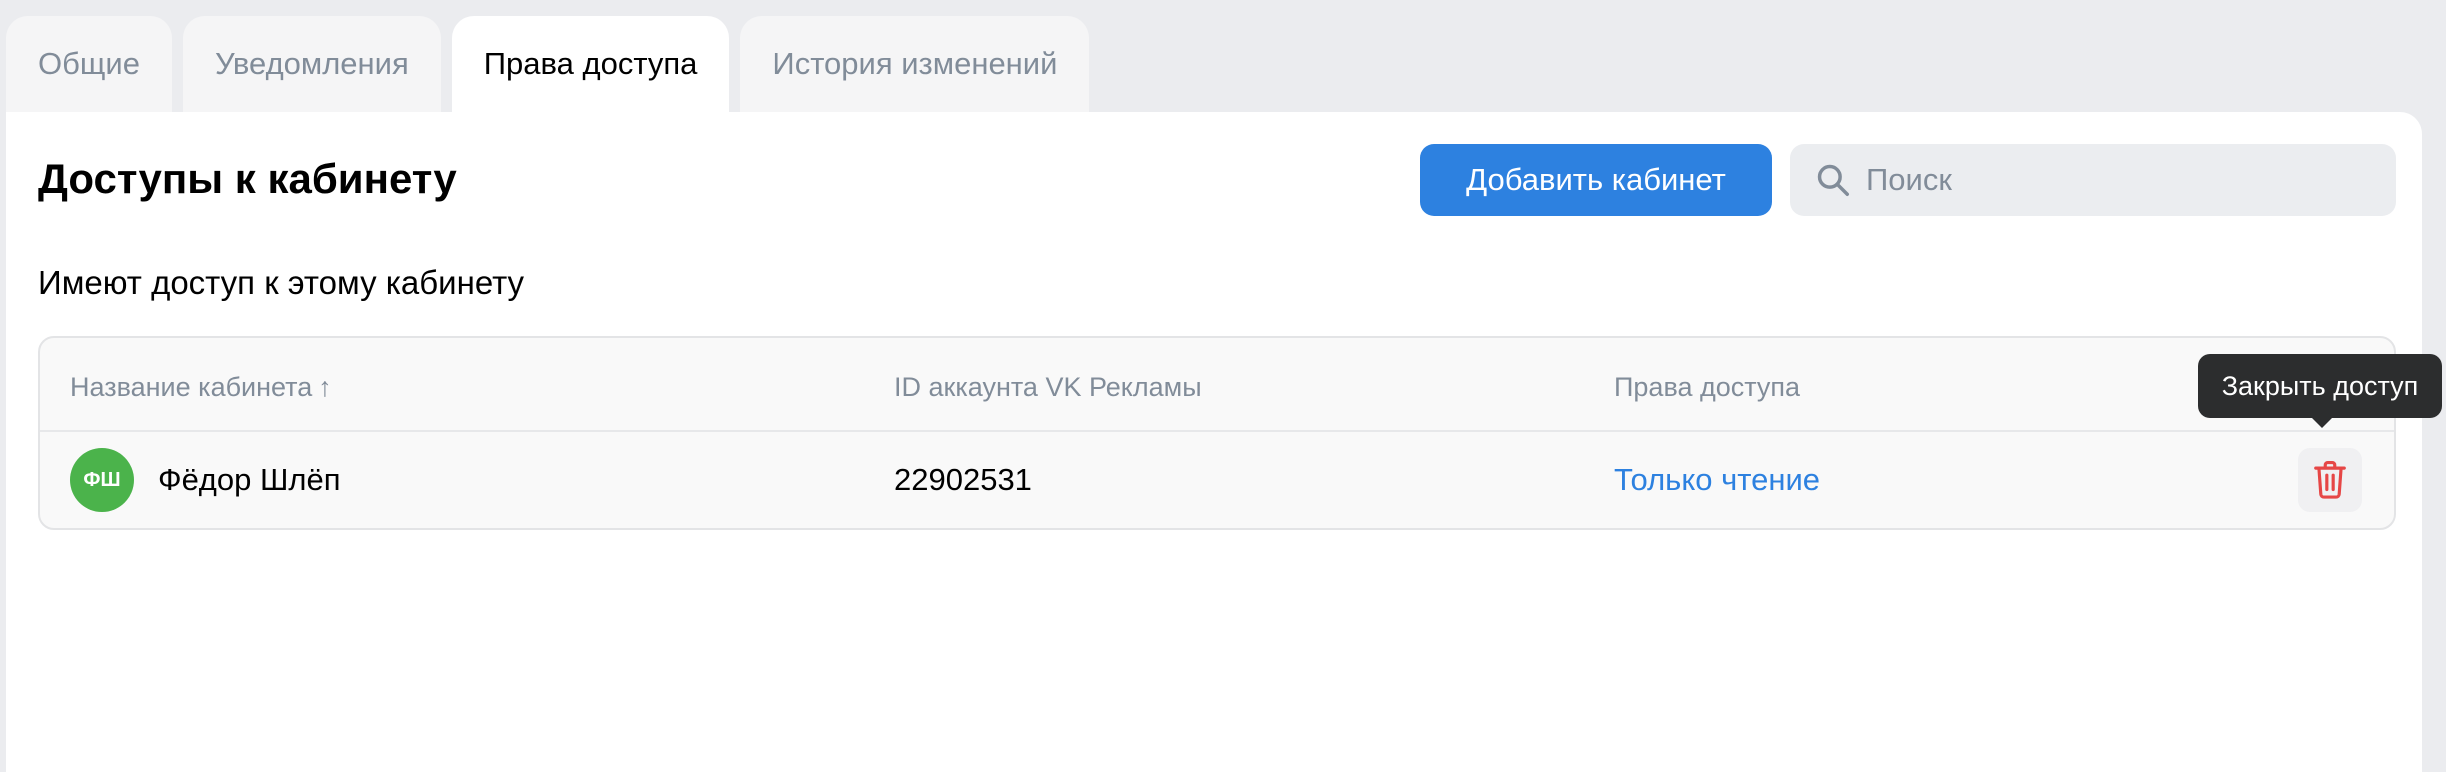  I want to click on tab-notifications: Уведомления, so click(311, 64).